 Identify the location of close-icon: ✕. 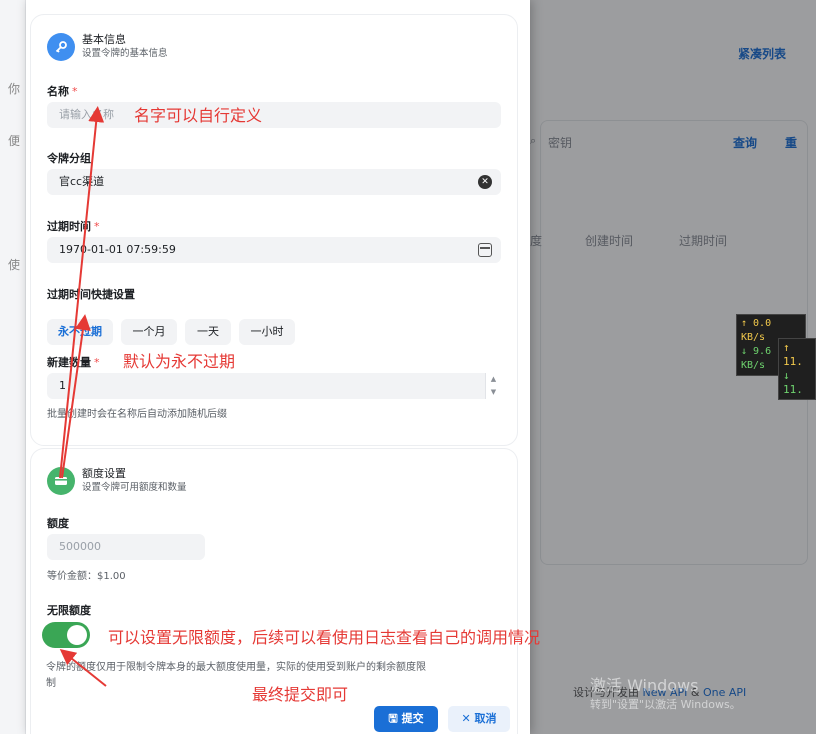
(468, 718).